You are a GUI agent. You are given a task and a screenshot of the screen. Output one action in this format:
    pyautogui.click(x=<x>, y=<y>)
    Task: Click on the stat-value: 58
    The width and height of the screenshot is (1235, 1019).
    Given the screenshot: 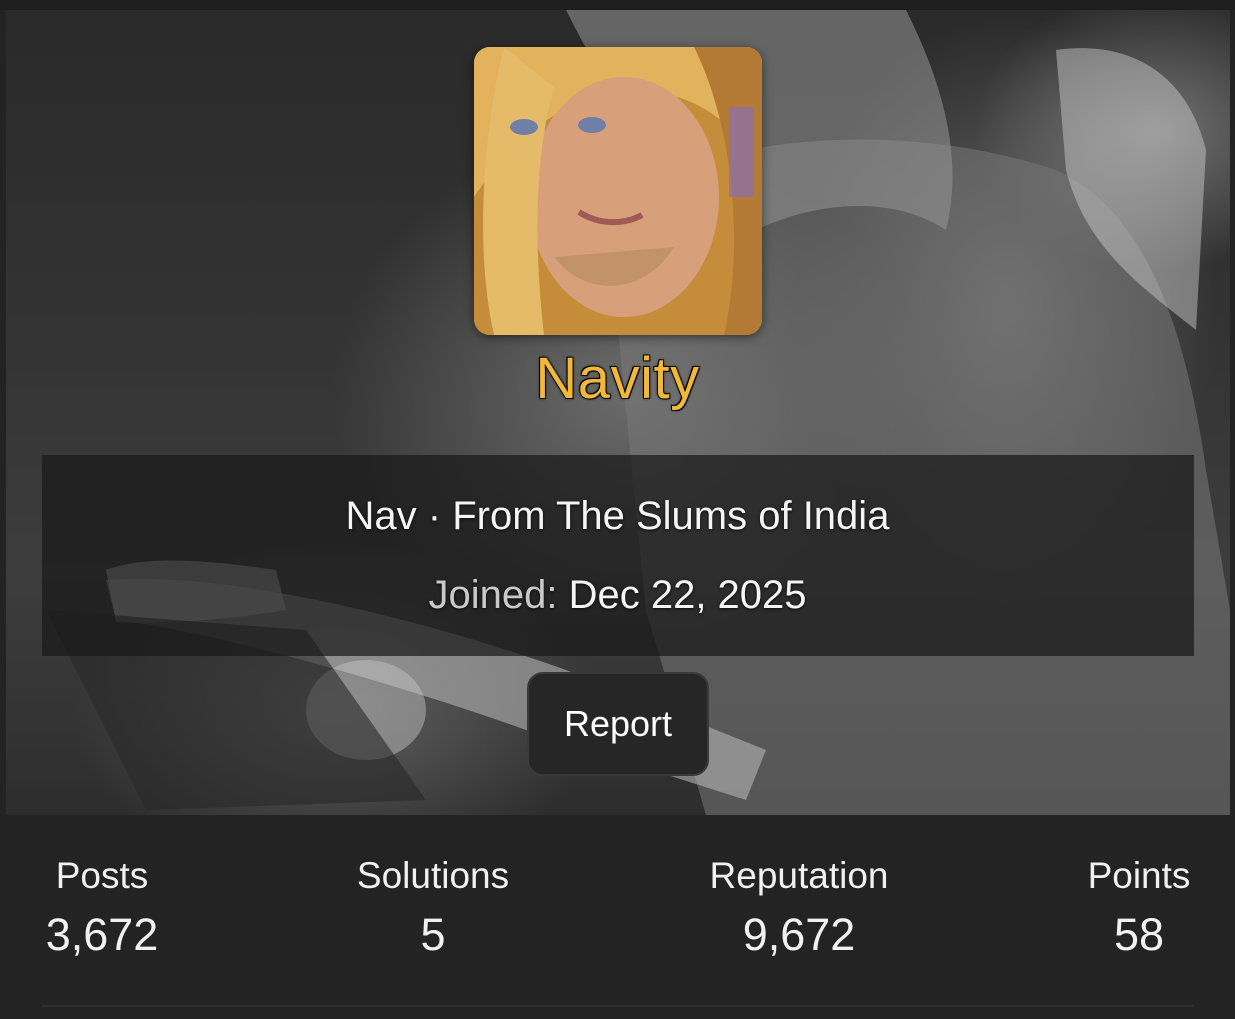 What is the action you would take?
    pyautogui.click(x=1139, y=934)
    